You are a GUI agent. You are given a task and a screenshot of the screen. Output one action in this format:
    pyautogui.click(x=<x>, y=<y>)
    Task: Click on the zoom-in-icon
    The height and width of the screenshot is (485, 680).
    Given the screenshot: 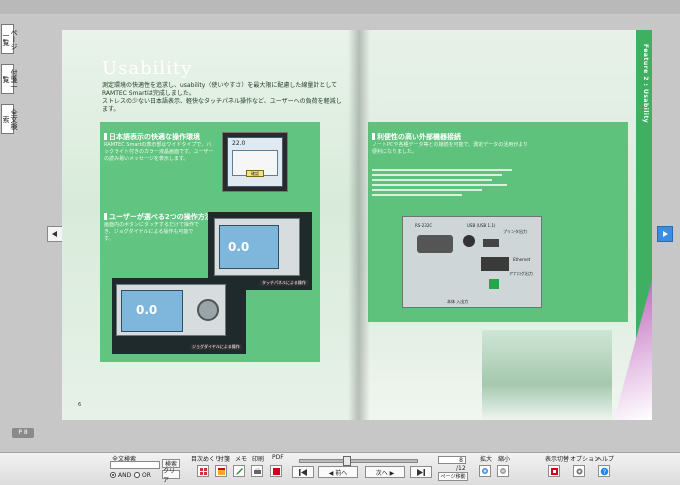 What is the action you would take?
    pyautogui.click(x=484, y=470)
    